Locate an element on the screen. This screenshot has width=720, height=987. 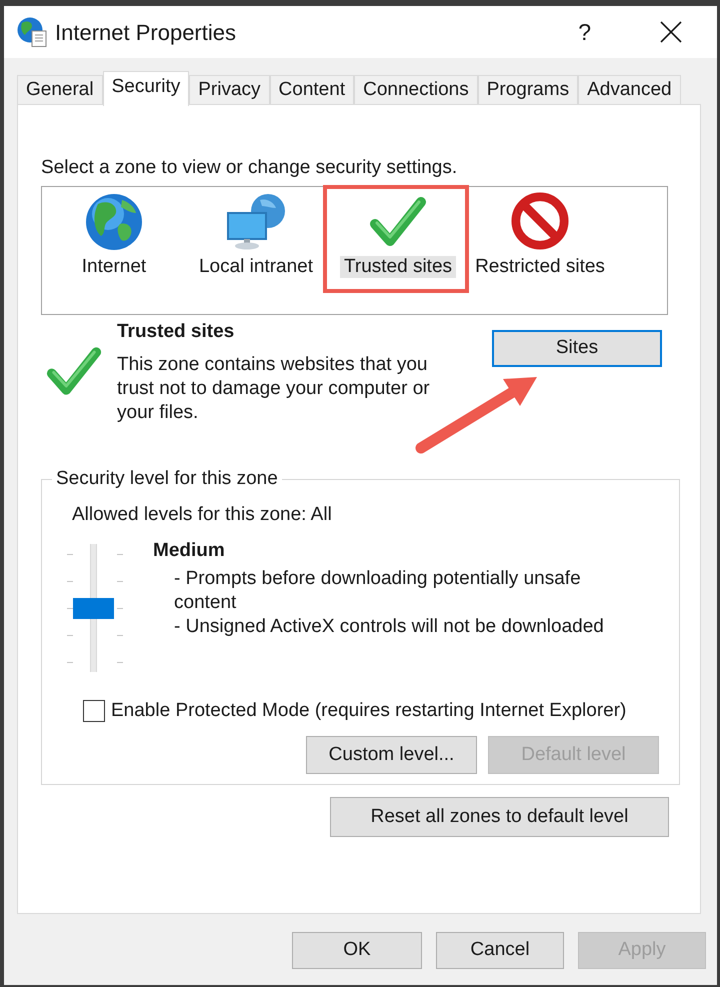
dialog-button: OK is located at coordinates (357, 950).